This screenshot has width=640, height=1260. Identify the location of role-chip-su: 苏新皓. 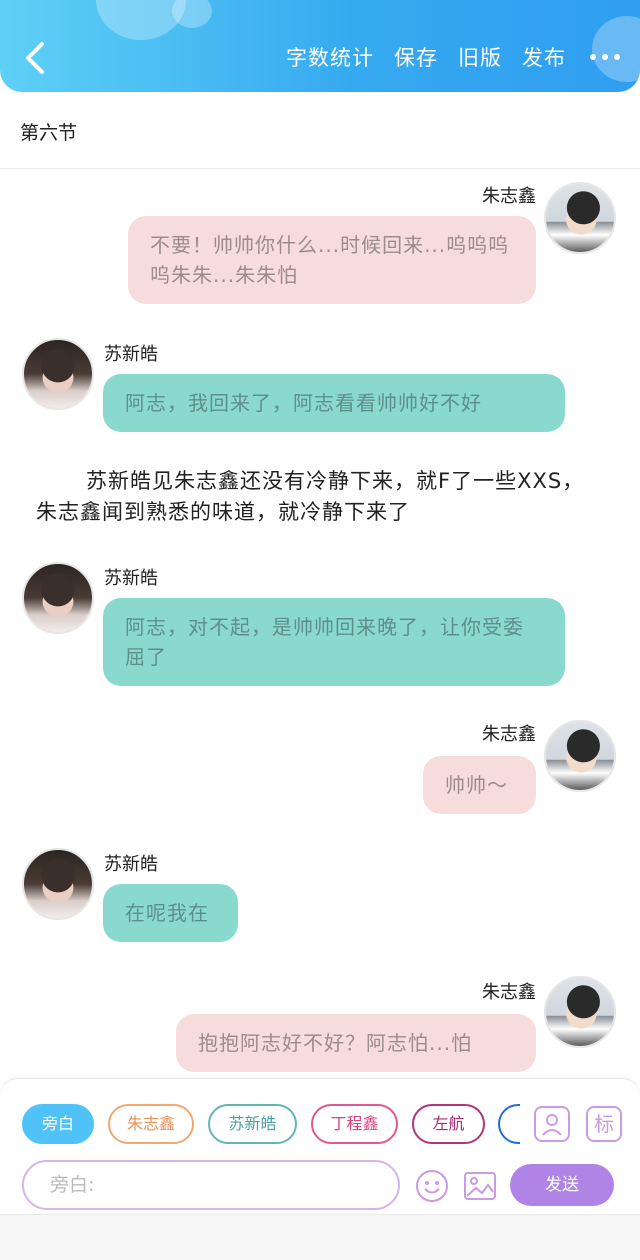
(252, 1124).